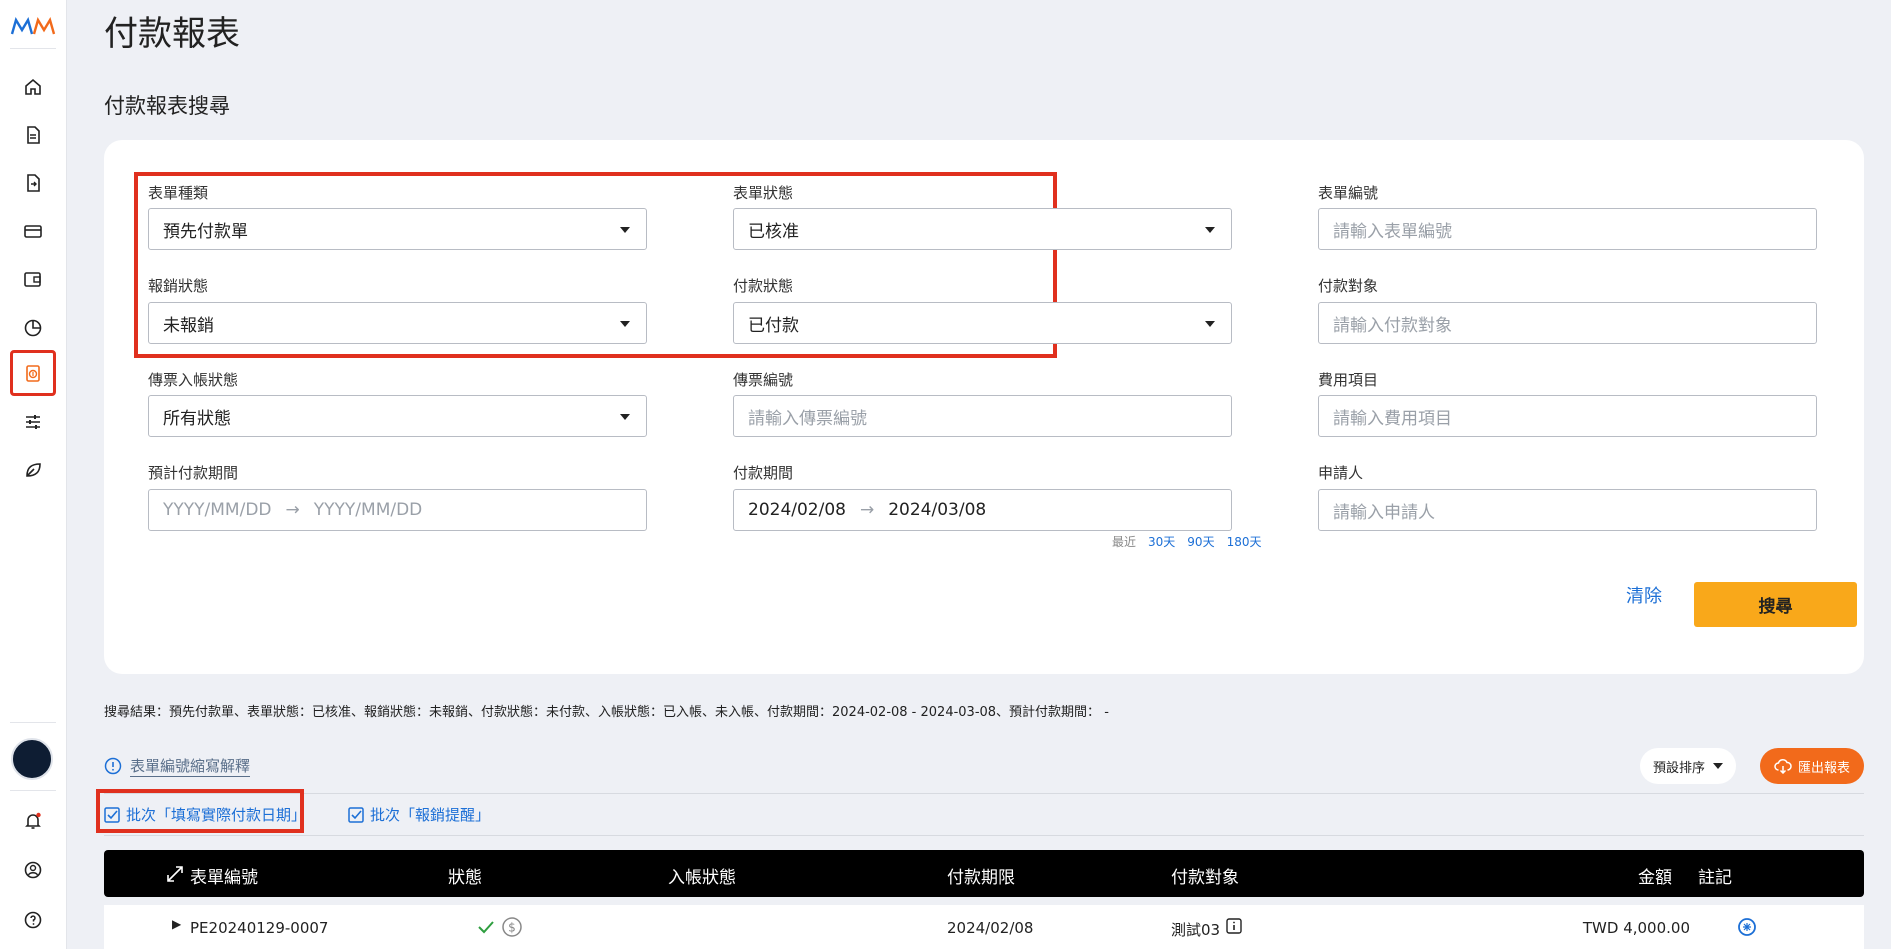 This screenshot has width=1891, height=949. I want to click on document-icon, so click(33, 135).